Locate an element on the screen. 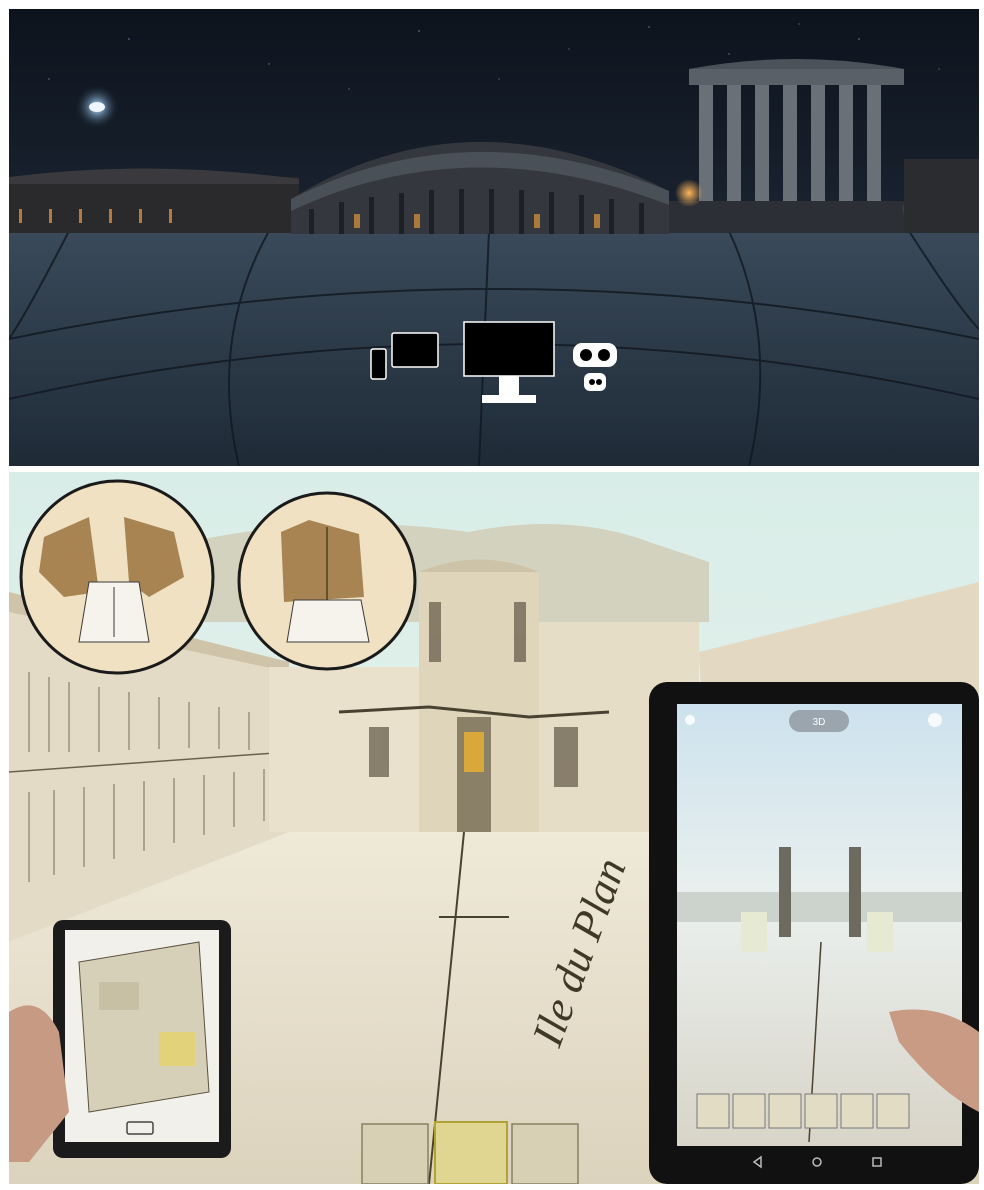  artifact-joined-view is located at coordinates (327, 581).